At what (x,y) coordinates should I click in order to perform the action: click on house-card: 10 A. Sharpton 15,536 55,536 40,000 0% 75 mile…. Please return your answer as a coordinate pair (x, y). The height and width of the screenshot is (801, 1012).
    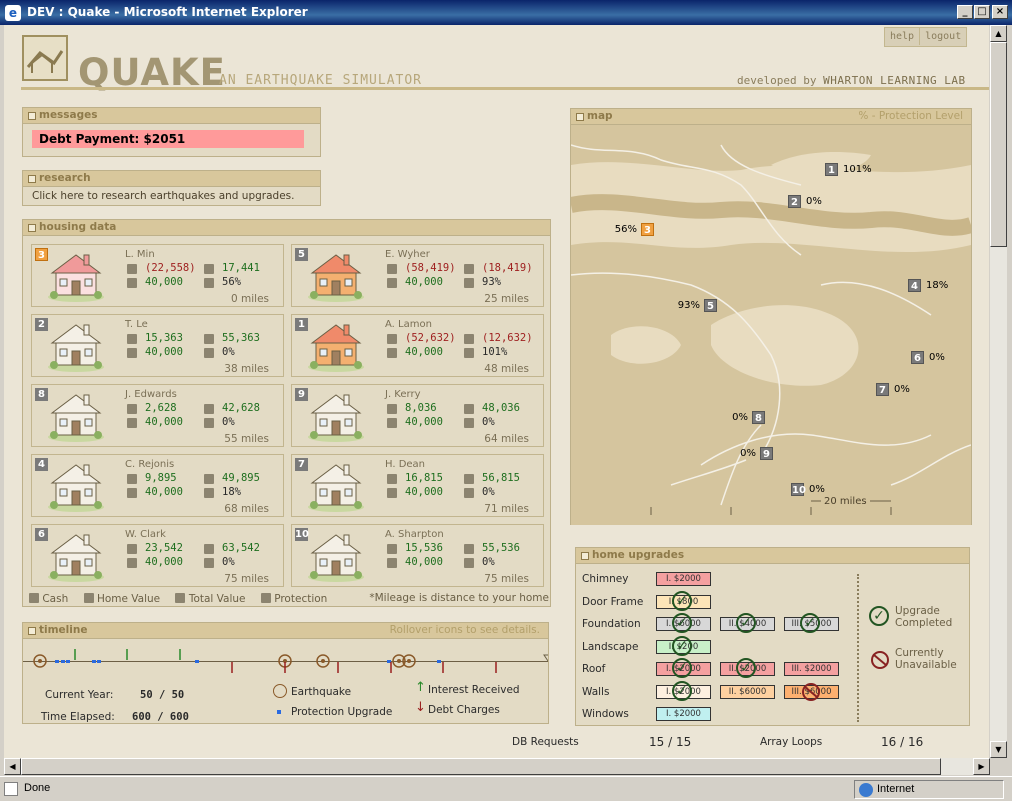
    Looking at the image, I should click on (417, 555).